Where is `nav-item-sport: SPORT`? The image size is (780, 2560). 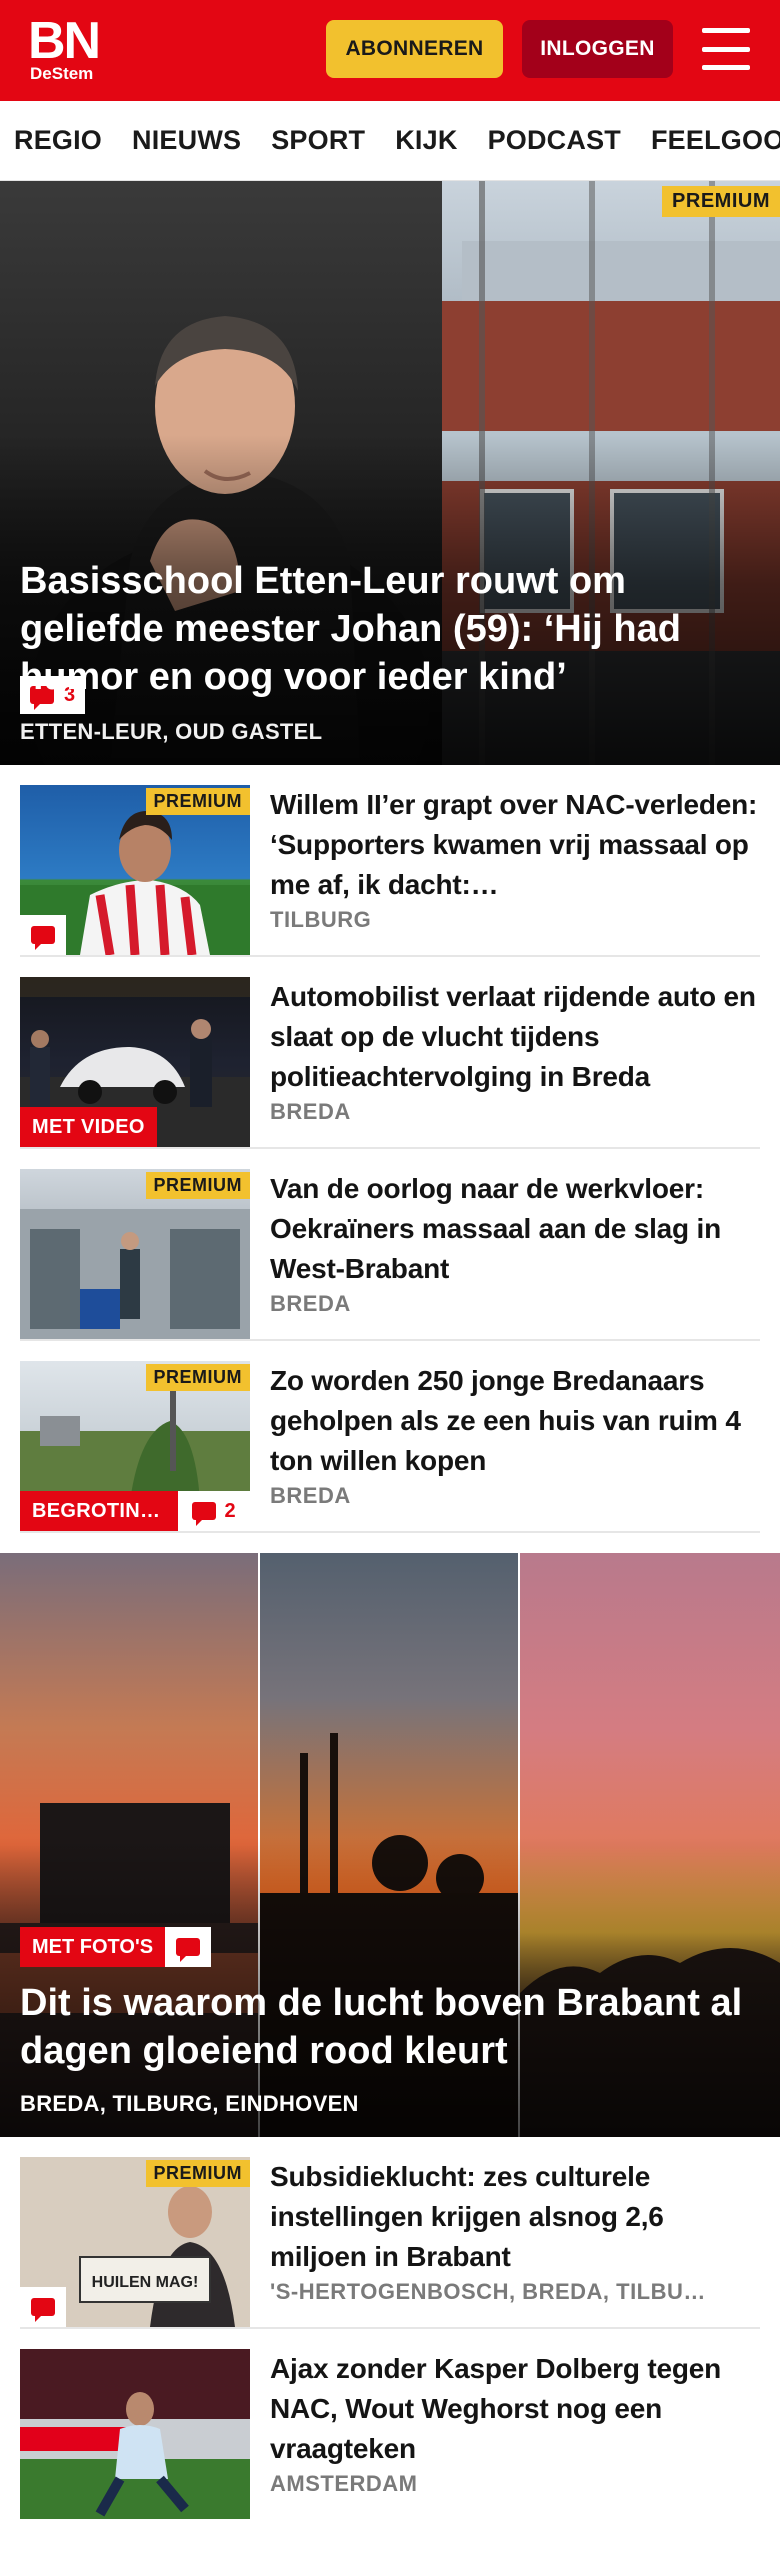 nav-item-sport: SPORT is located at coordinates (318, 140).